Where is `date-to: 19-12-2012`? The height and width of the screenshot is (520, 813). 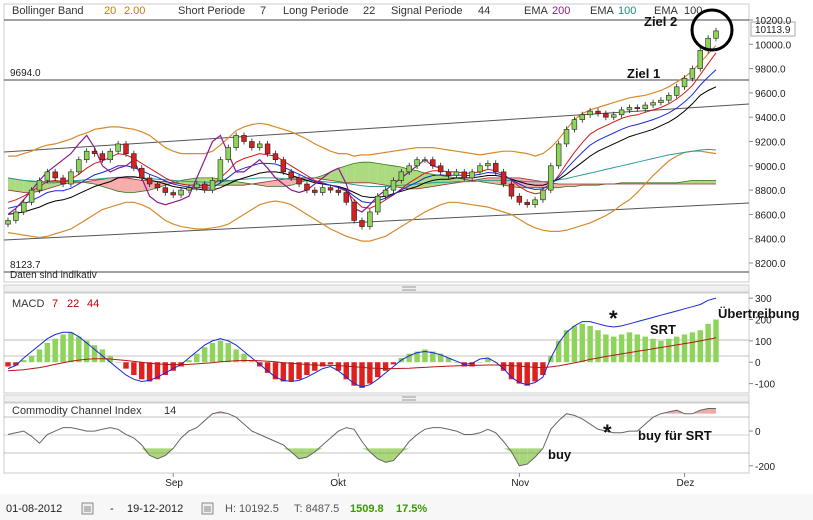
date-to: 19-12-2012 is located at coordinates (155, 509).